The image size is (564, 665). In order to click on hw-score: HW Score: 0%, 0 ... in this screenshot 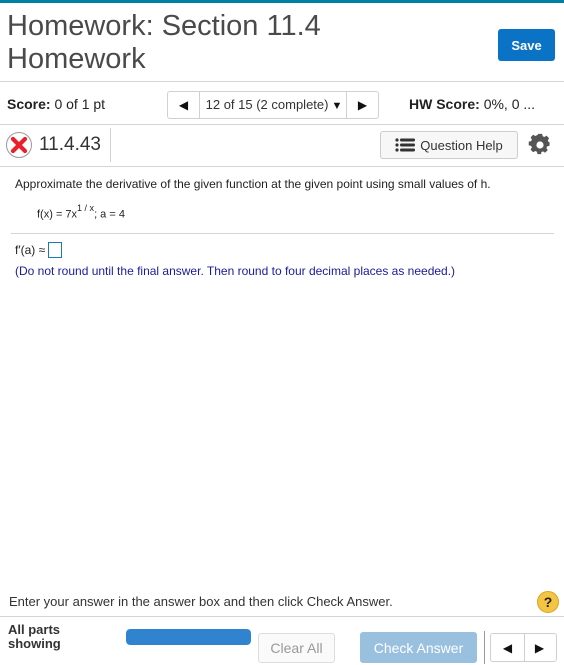, I will do `click(472, 104)`.